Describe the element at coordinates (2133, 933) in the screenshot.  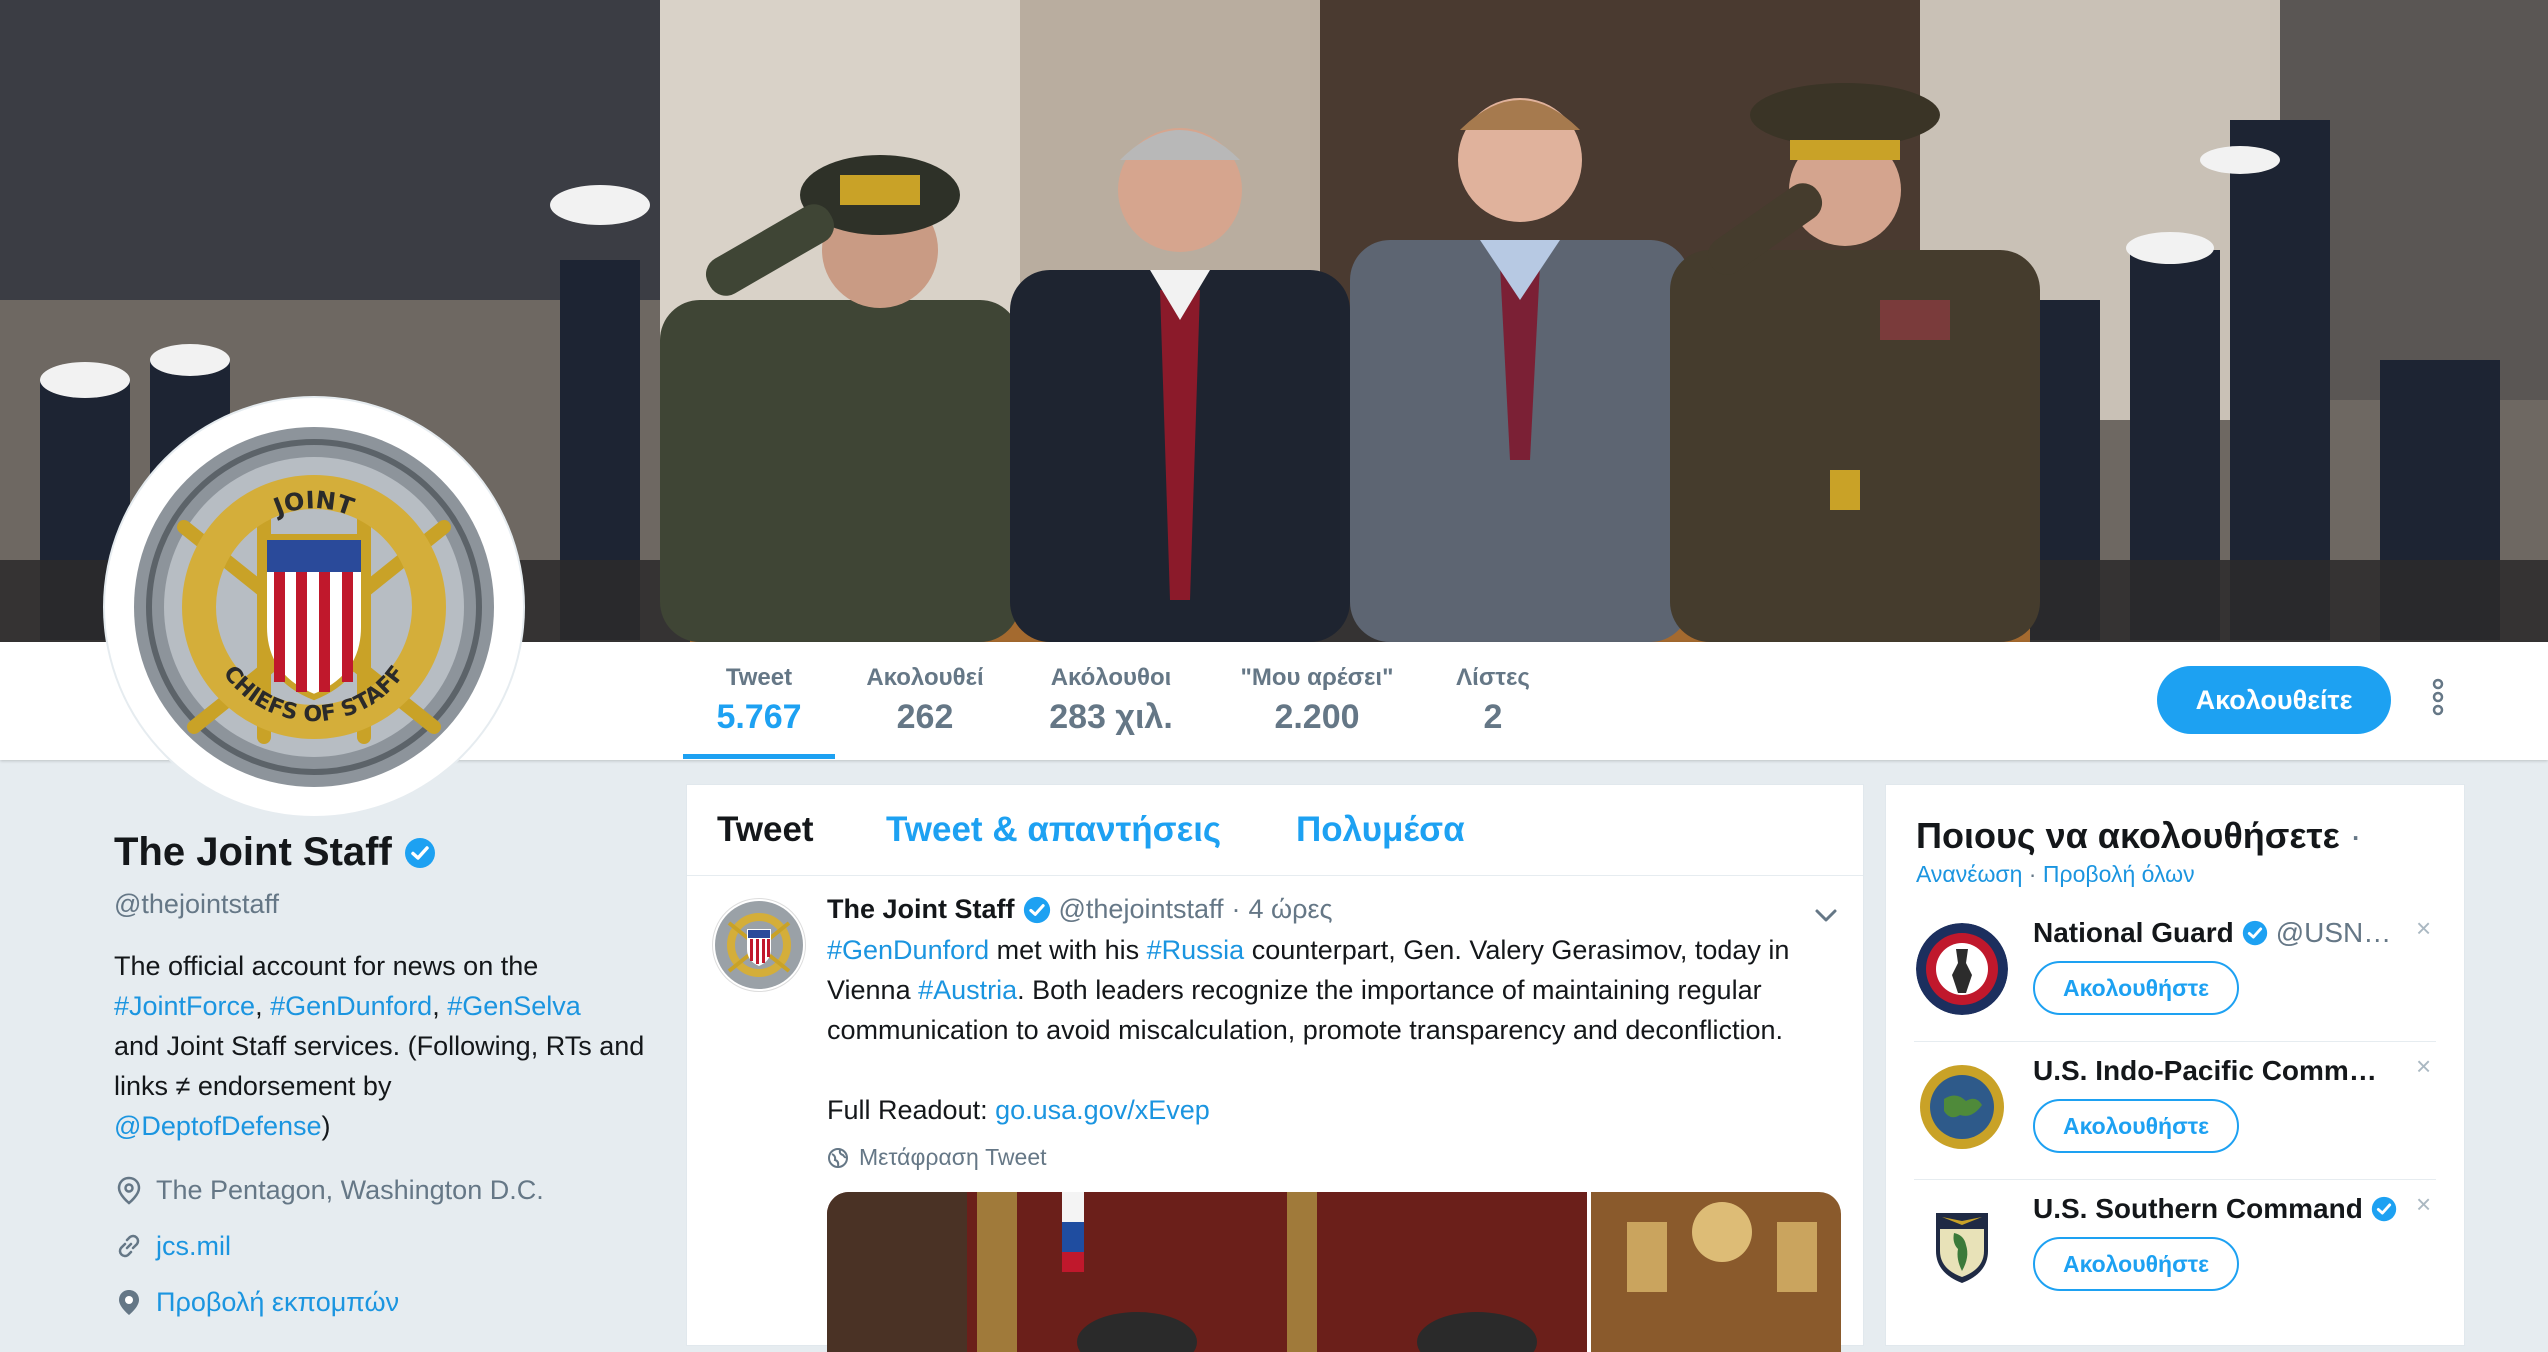
I see `suggestion-name: National Guard` at that location.